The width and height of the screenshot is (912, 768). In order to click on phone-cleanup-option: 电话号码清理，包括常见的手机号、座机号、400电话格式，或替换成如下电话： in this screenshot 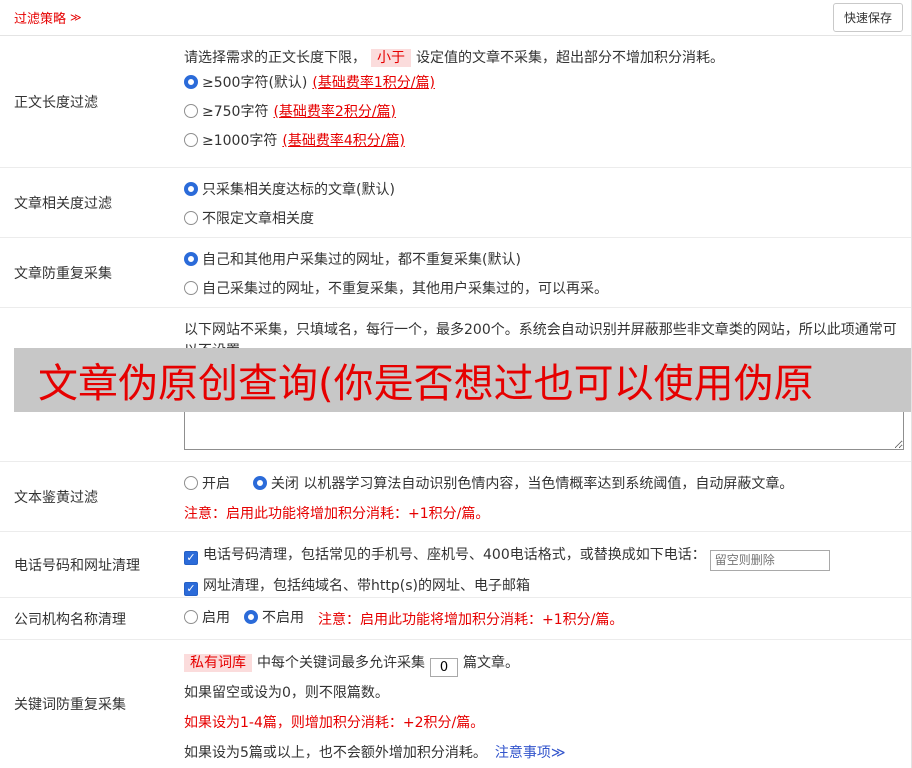, I will do `click(544, 555)`.